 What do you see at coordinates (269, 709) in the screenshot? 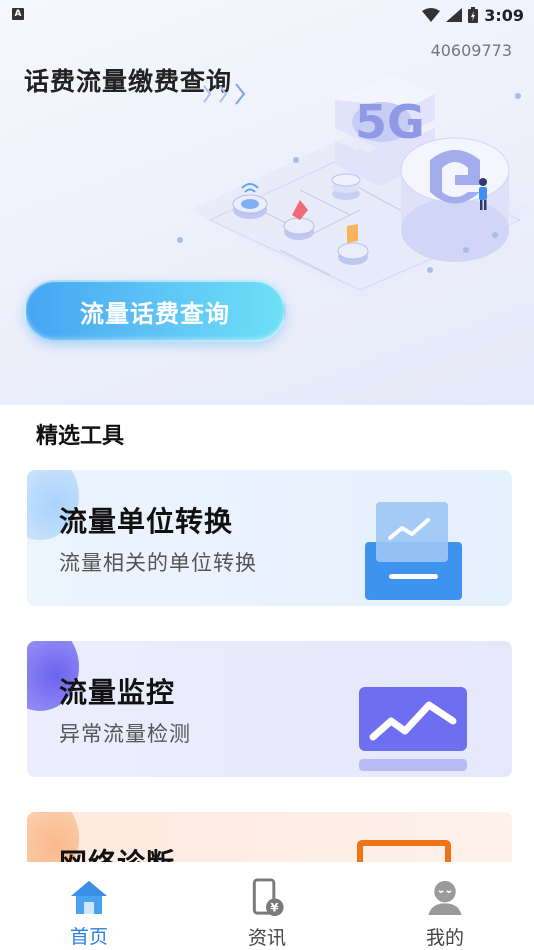
I see `tool-card-traffic-monitor: 流量监控 异常流量检测` at bounding box center [269, 709].